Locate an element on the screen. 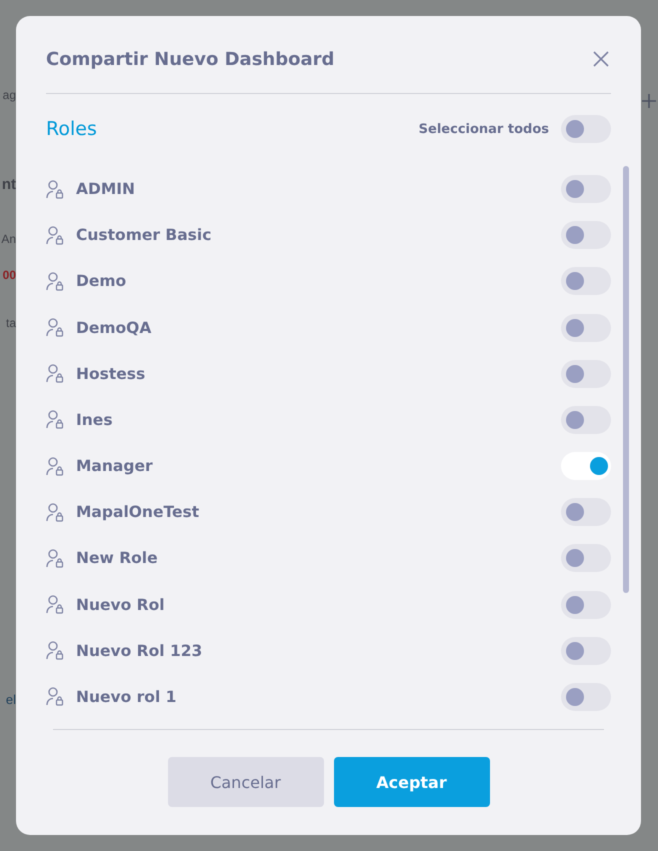  role-name: Nuevo rol 1 is located at coordinates (127, 697).